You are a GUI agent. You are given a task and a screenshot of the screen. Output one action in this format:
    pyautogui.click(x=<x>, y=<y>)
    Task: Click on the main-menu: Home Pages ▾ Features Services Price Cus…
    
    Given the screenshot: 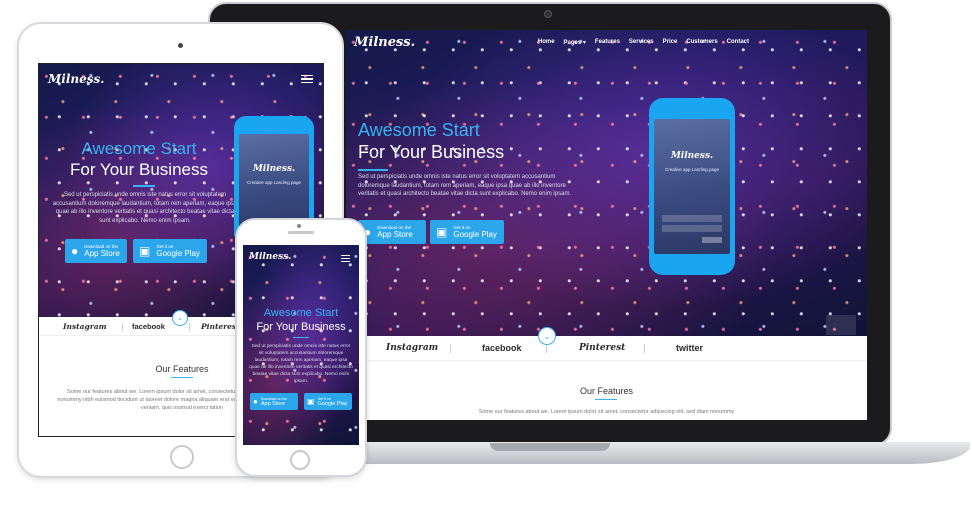 What is the action you would take?
    pyautogui.click(x=643, y=42)
    